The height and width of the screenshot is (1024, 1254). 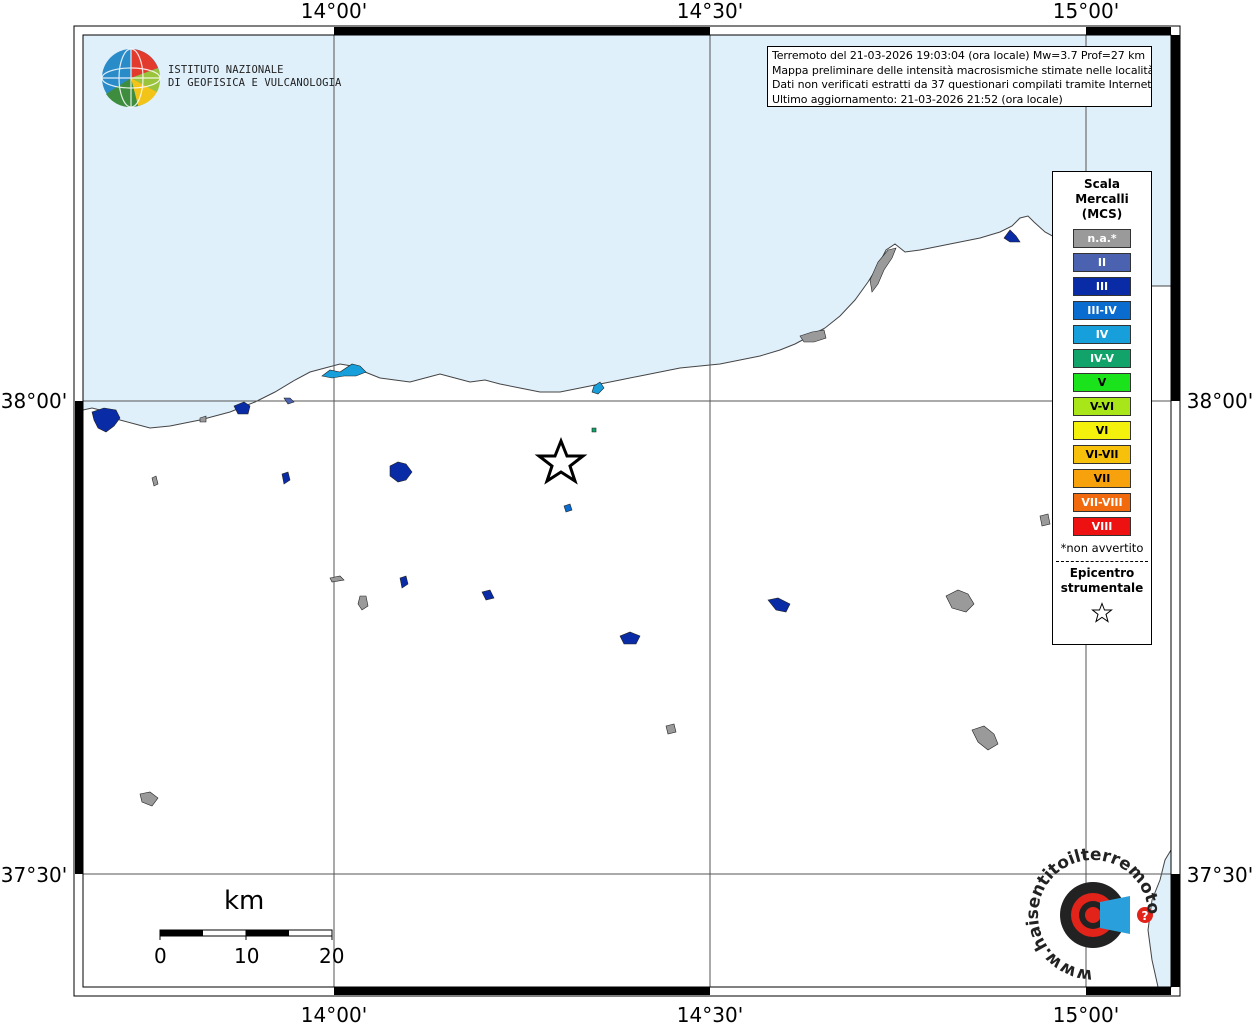 What do you see at coordinates (710, 1013) in the screenshot?
I see `lon-bottom-14-30: 14°30'` at bounding box center [710, 1013].